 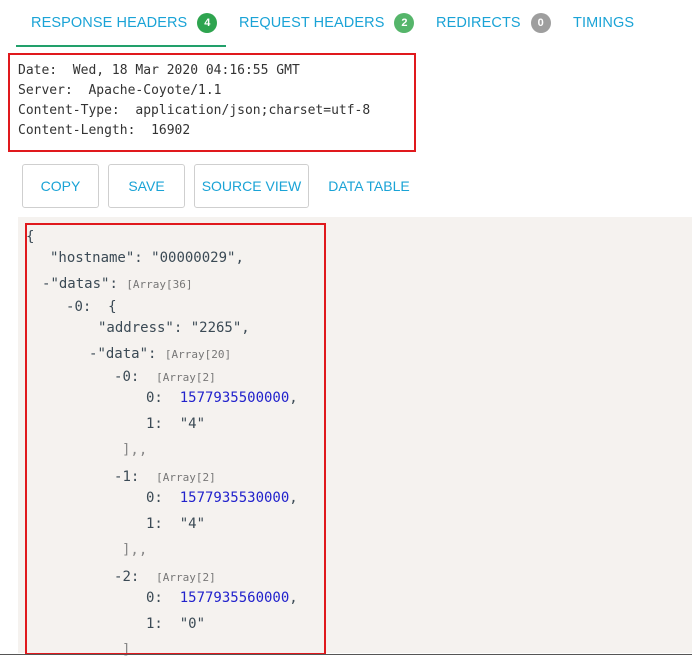 I want to click on header-line-date: Date: Wed, 18 Mar 2020 04:16:55 GMT, so click(x=216, y=71).